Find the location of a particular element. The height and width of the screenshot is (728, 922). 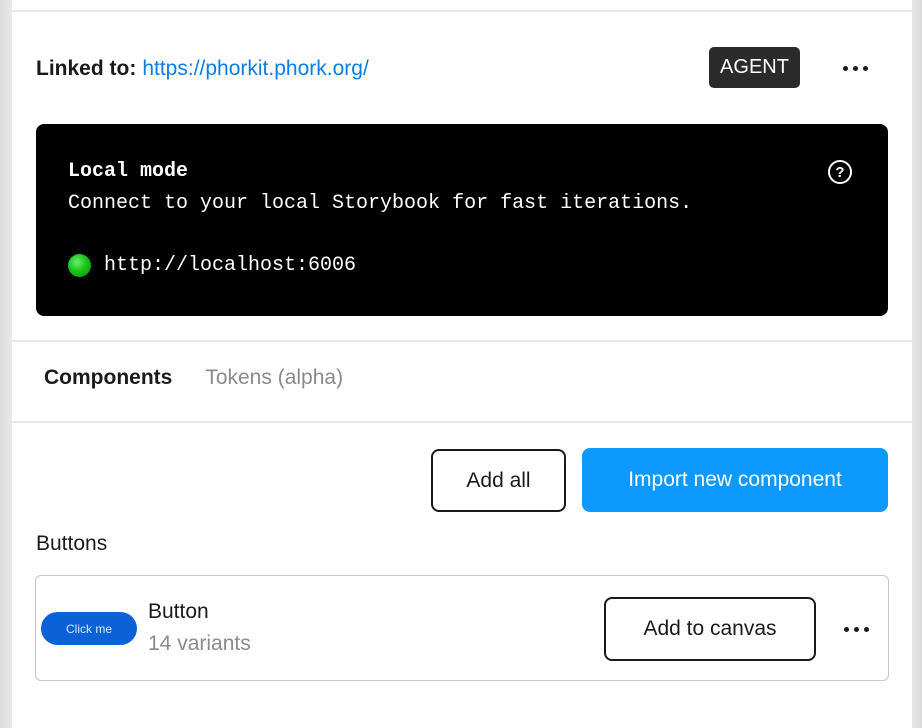

local-connection-status: http://localhost:6006 is located at coordinates (212, 265).